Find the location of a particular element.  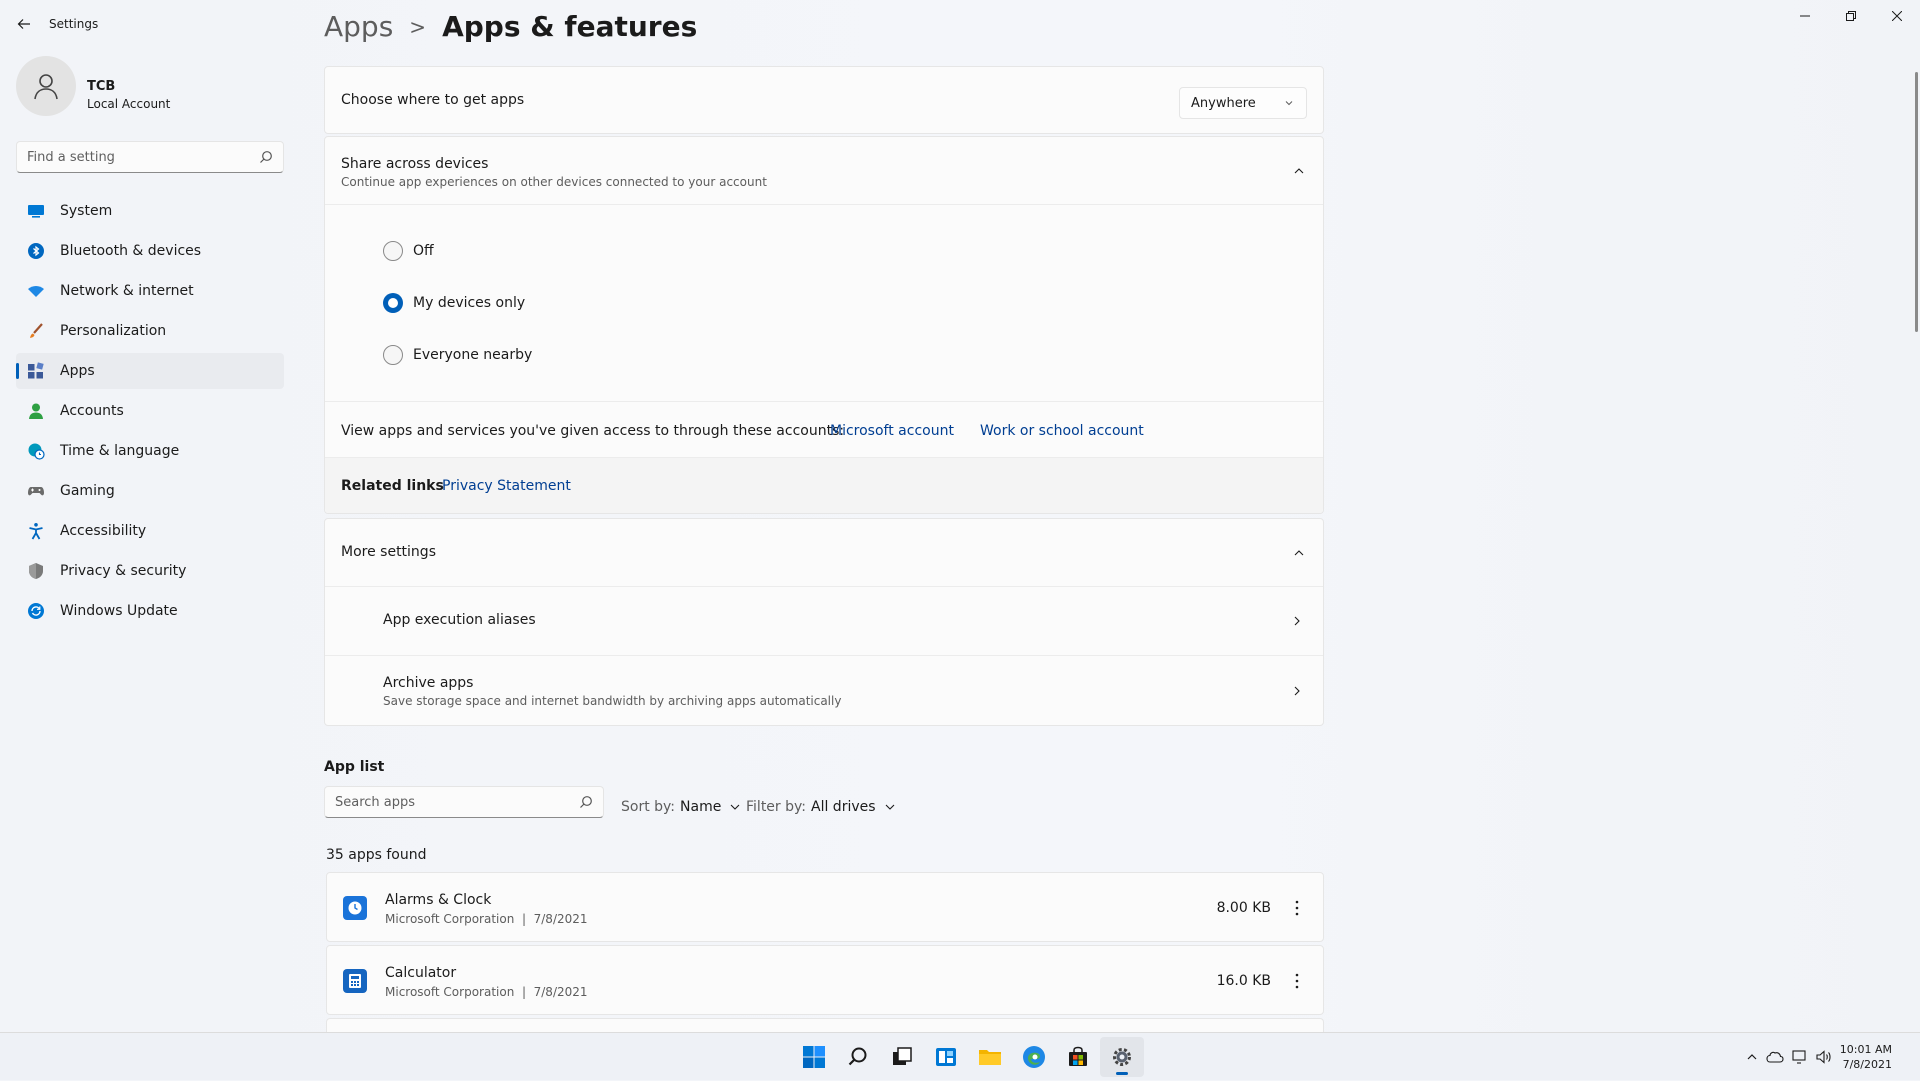

search-taskbar-button is located at coordinates (858, 1057).